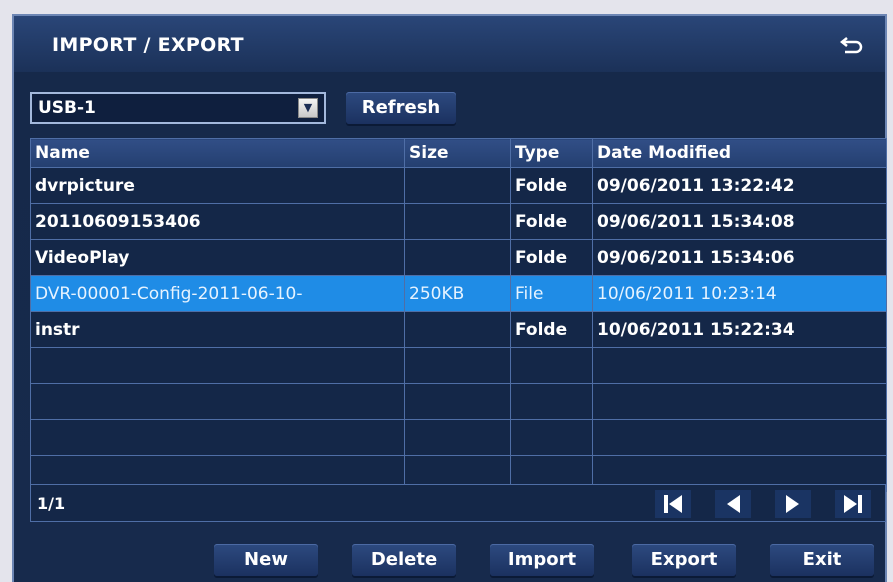 The height and width of the screenshot is (582, 893). Describe the element at coordinates (217, 185) in the screenshot. I see `cell-name: dvrpicture` at that location.